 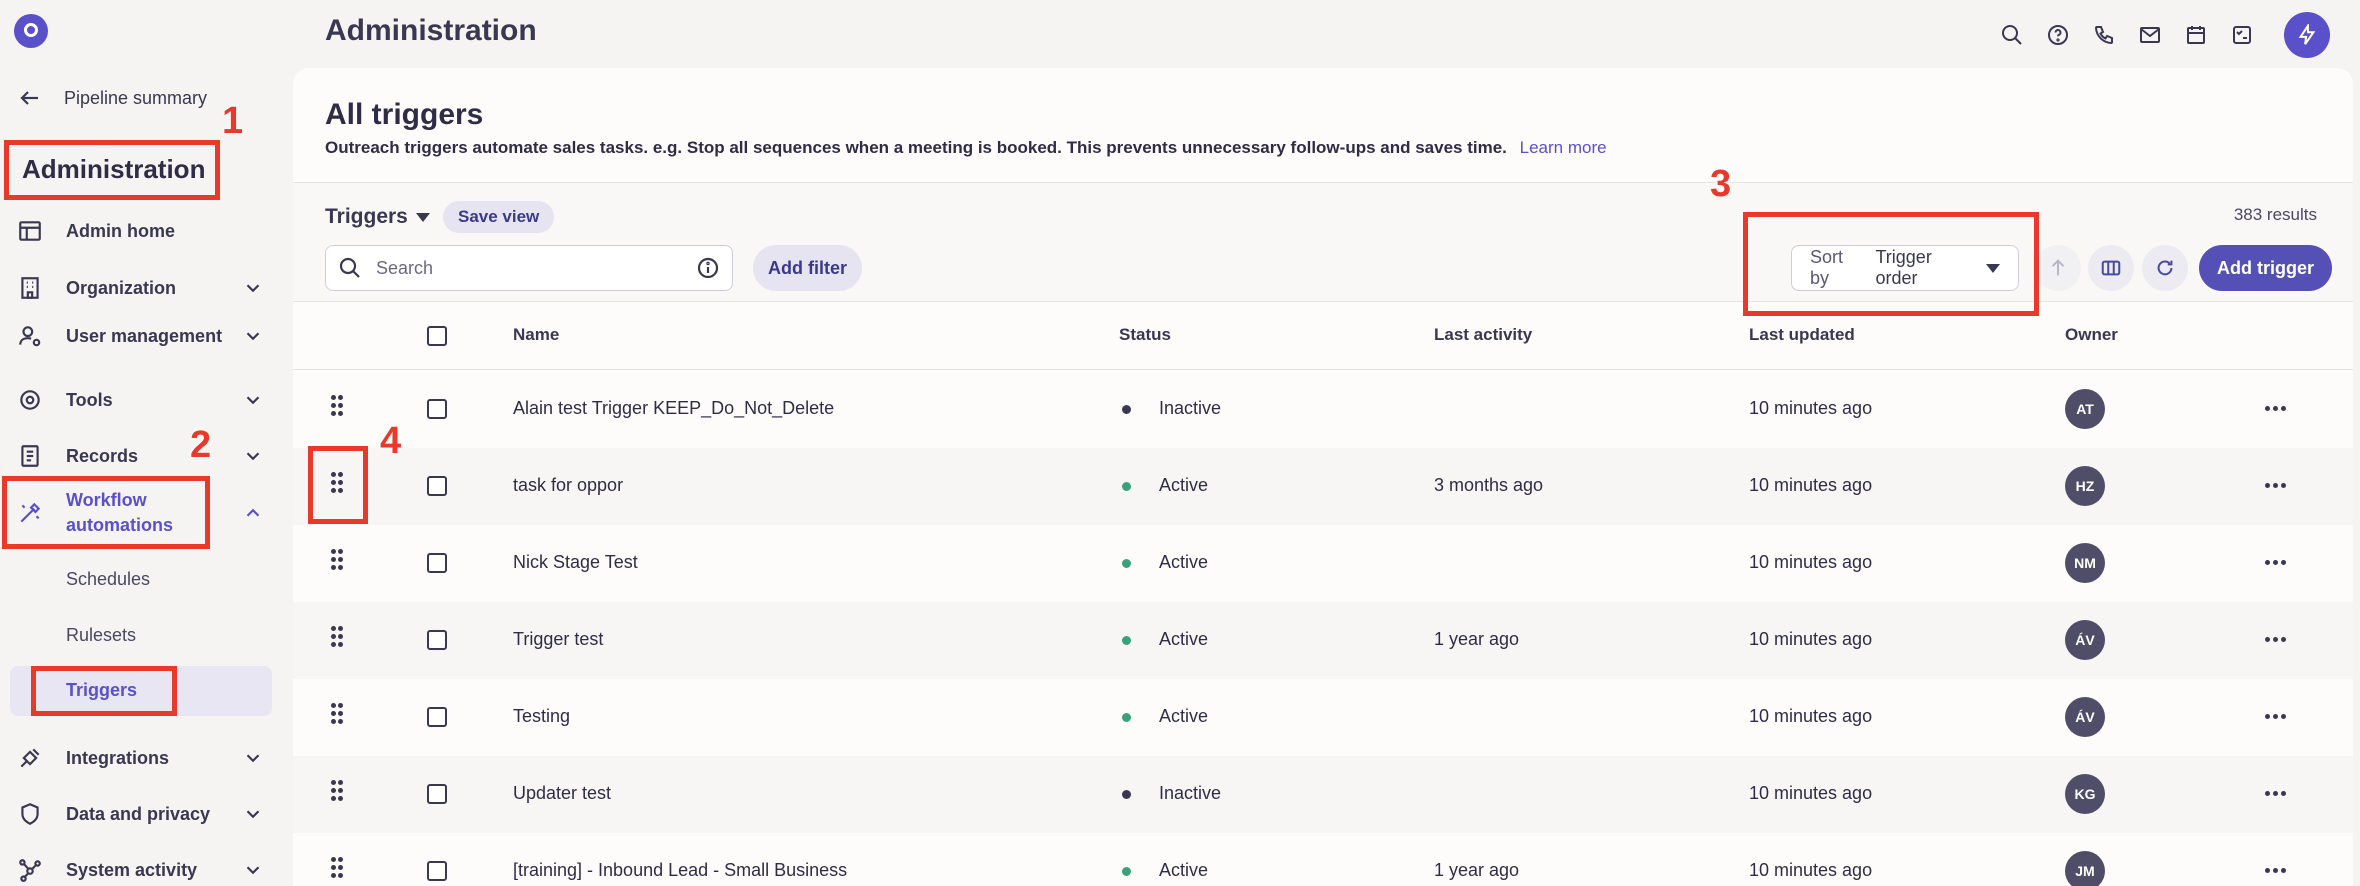 What do you see at coordinates (568, 485) in the screenshot?
I see `trigger-name-link: task for oppor` at bounding box center [568, 485].